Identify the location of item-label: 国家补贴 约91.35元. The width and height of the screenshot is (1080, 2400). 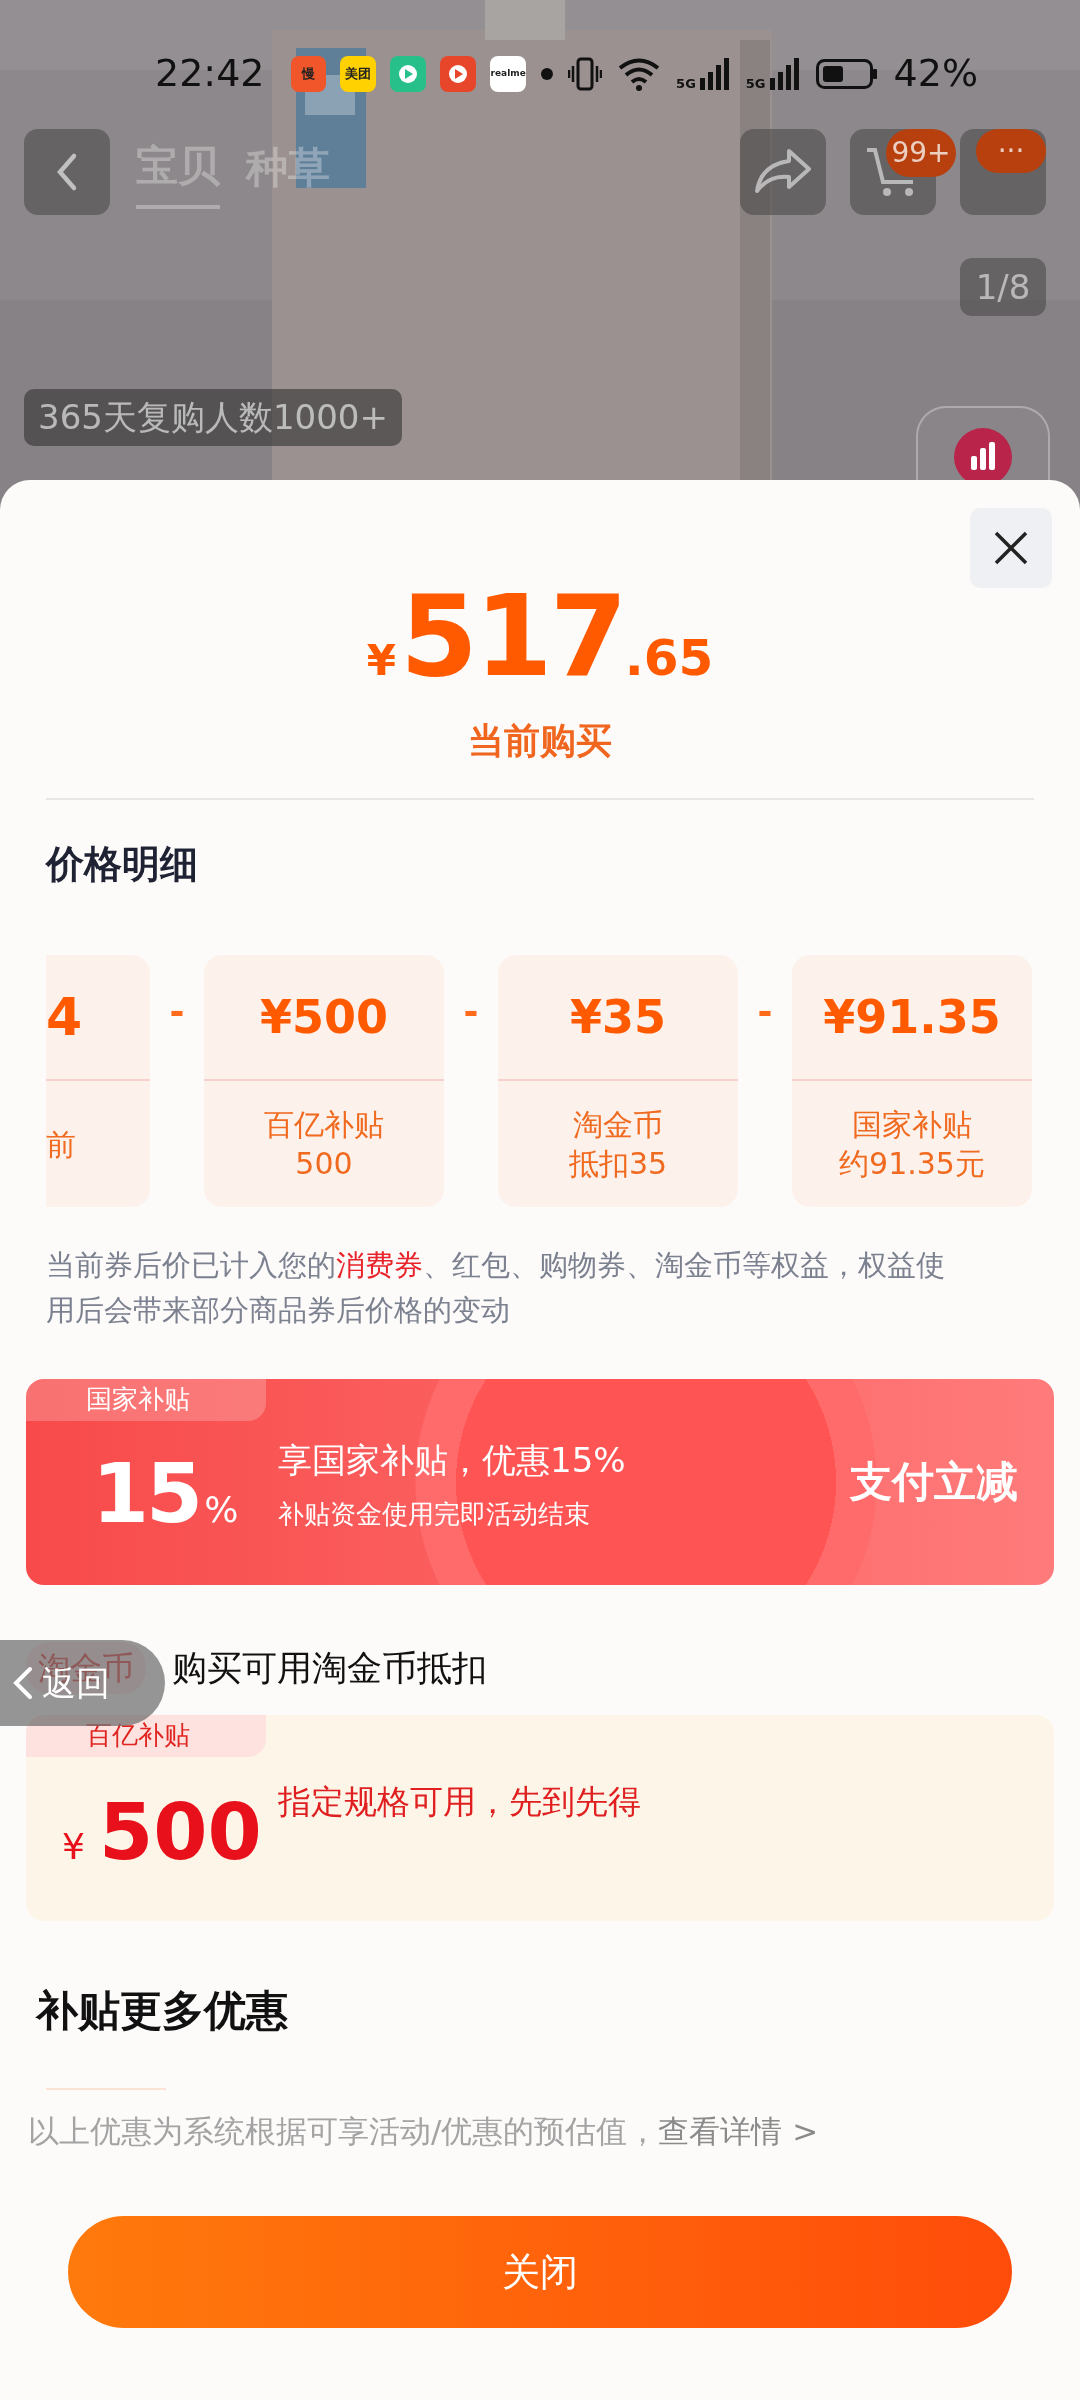
(912, 1144).